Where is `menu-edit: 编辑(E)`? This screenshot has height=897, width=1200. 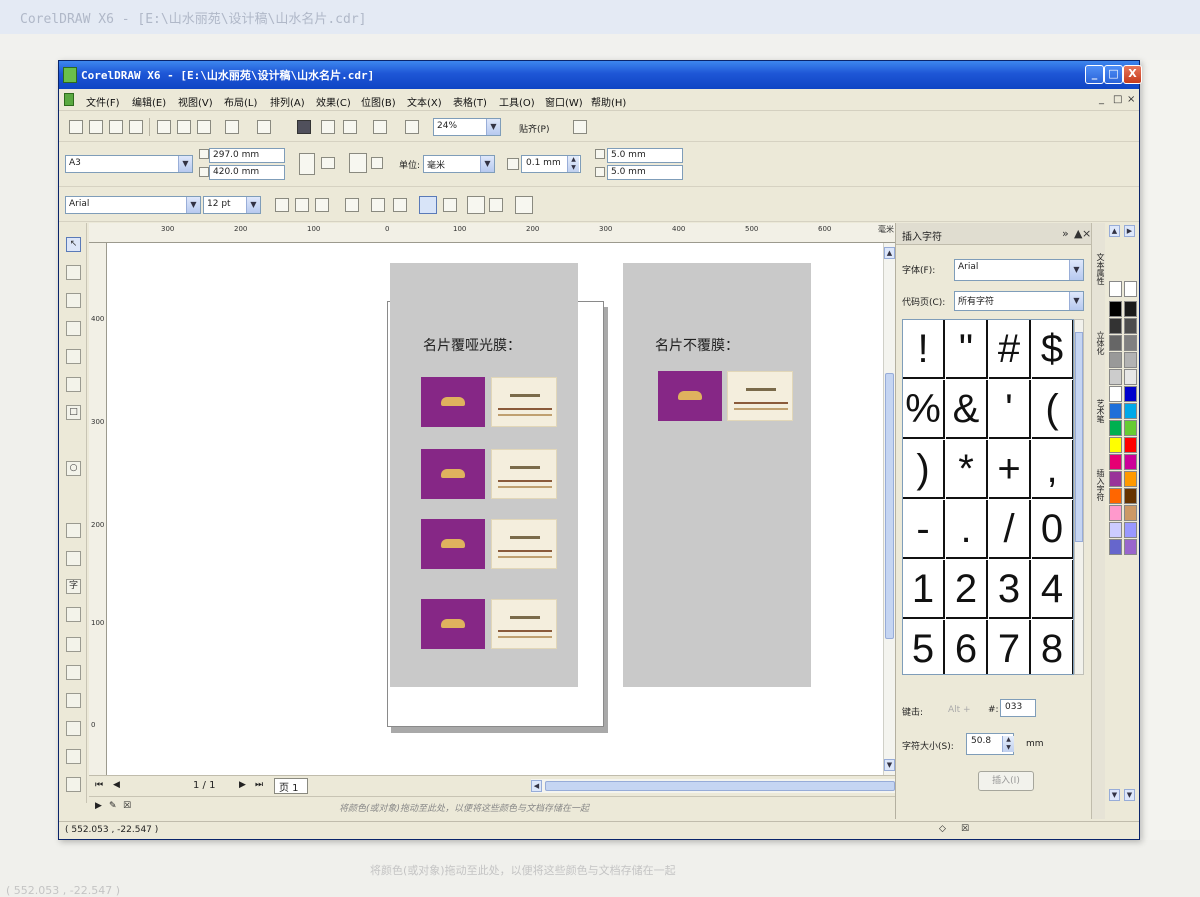
menu-edit: 编辑(E) is located at coordinates (149, 101).